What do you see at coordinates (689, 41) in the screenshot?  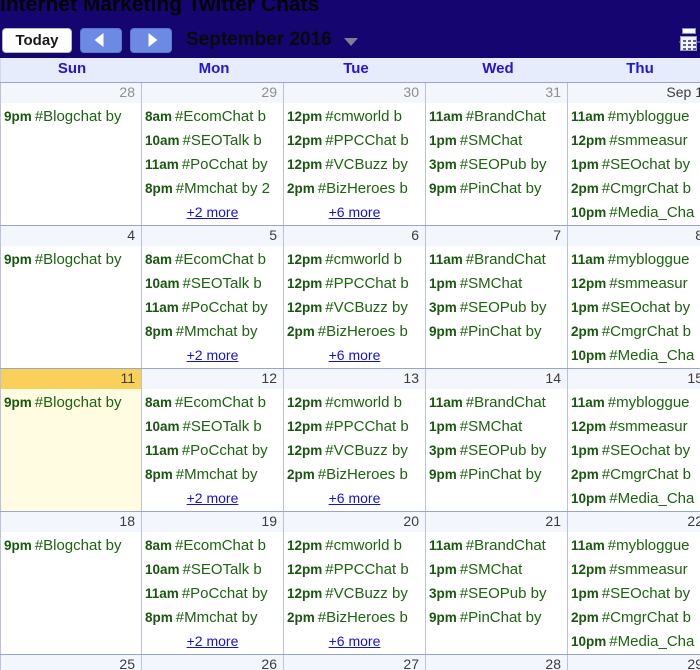 I see `view-switcher-button` at bounding box center [689, 41].